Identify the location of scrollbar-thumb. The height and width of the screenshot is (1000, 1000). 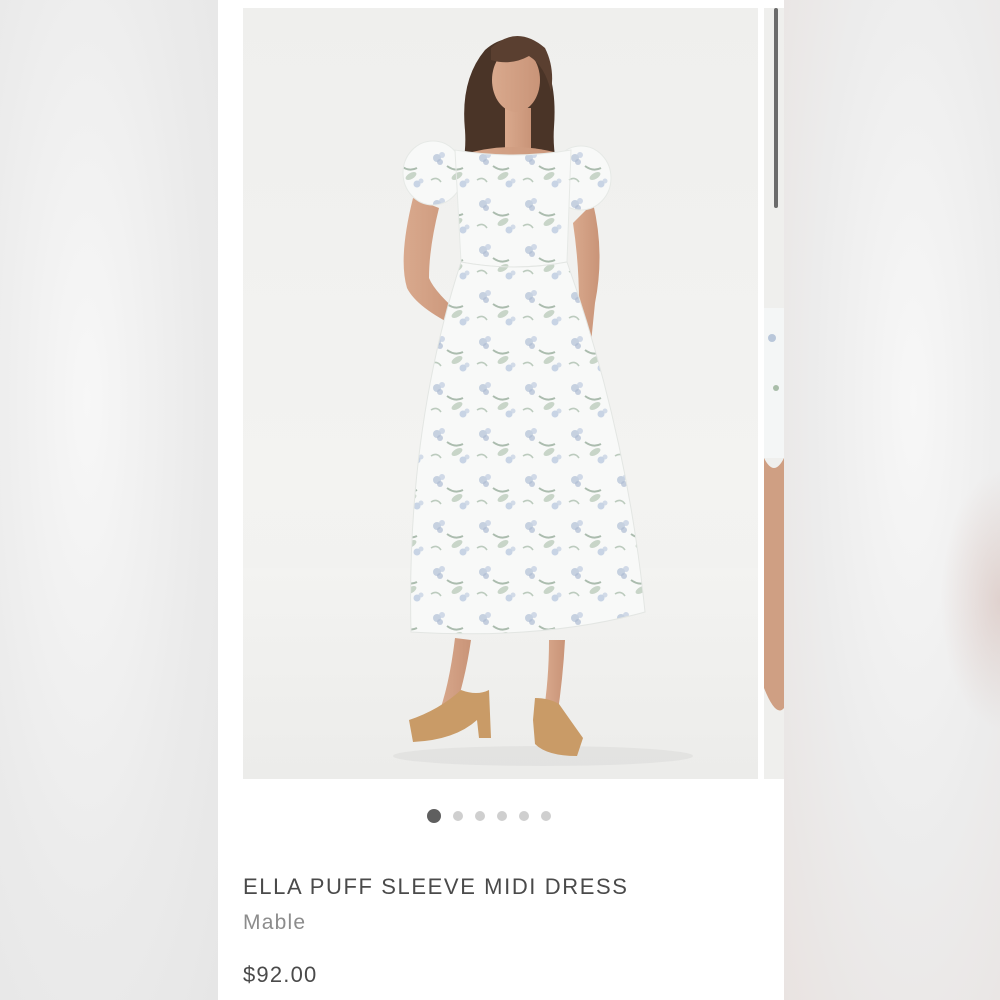
(776, 108).